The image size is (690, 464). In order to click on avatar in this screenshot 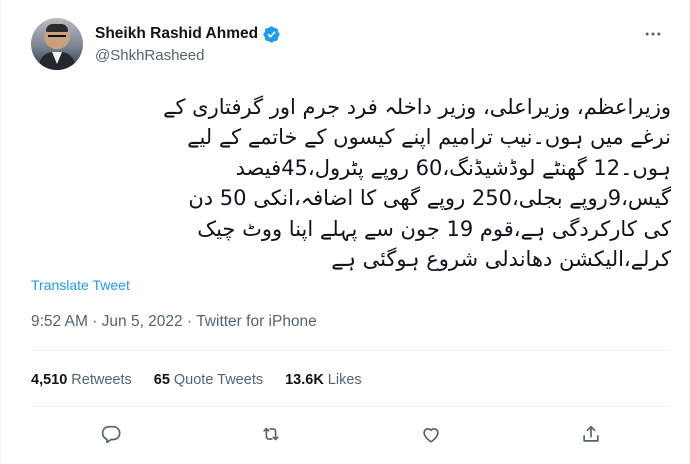, I will do `click(57, 44)`.